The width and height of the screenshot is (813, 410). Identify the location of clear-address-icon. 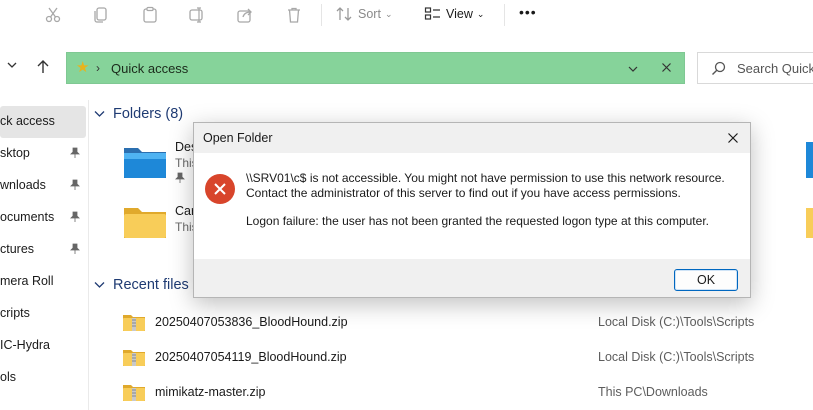
(666, 69).